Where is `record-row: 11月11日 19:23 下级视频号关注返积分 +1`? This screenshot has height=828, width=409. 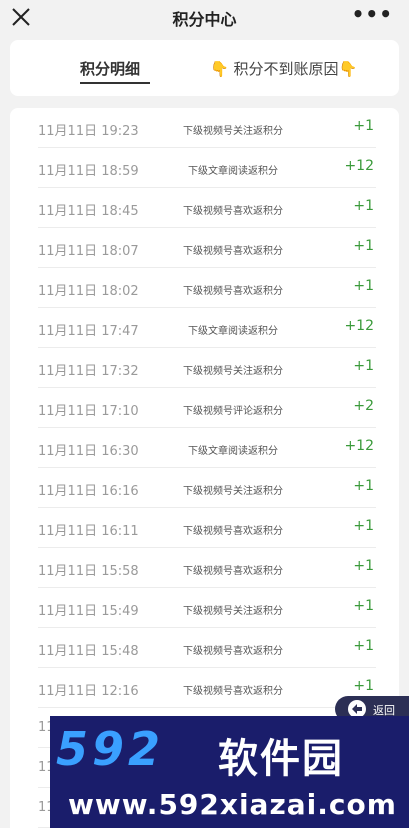 record-row: 11月11日 19:23 下级视频号关注返积分 +1 is located at coordinates (207, 128).